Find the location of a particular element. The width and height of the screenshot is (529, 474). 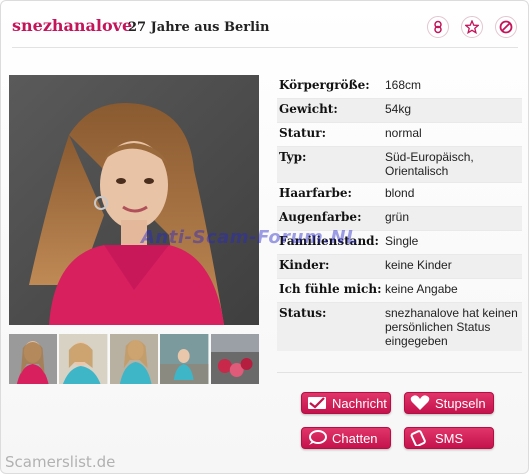

chat-button: Chatten is located at coordinates (346, 438).